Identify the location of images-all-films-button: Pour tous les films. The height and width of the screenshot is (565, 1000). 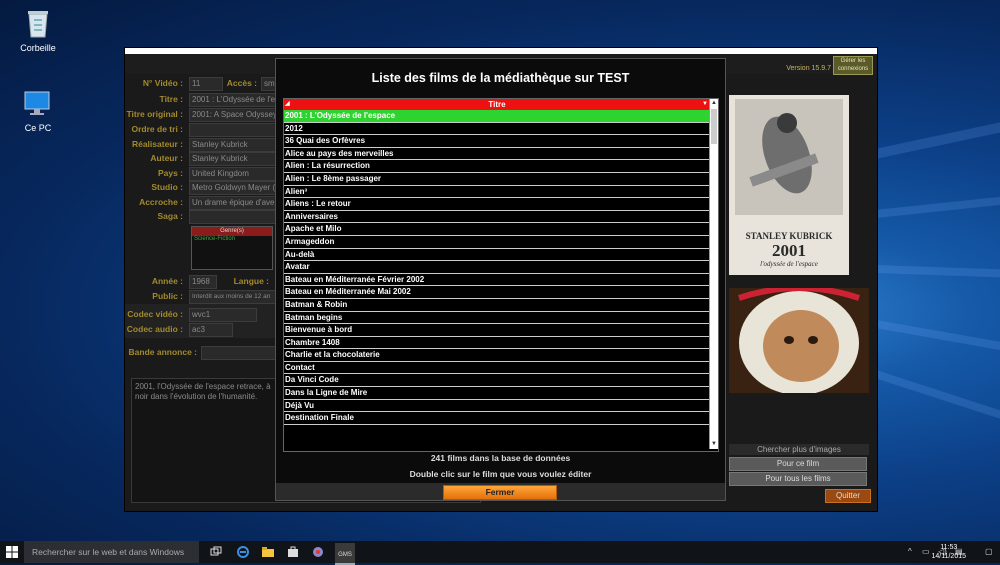
(798, 479).